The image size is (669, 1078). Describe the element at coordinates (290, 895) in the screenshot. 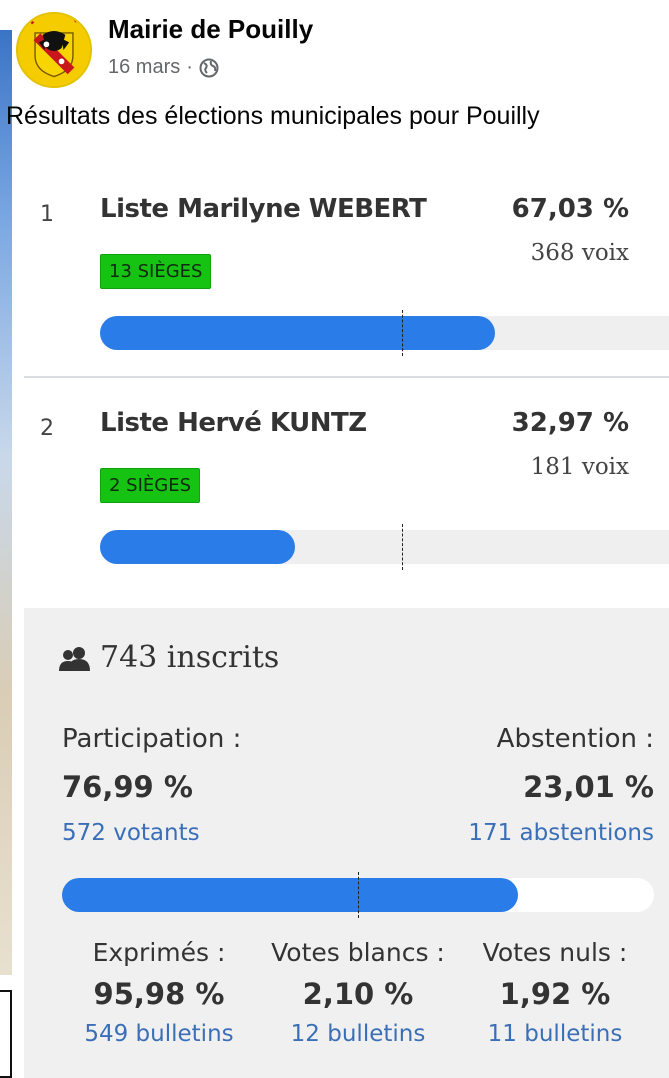

I see `participation-bar-fill` at that location.